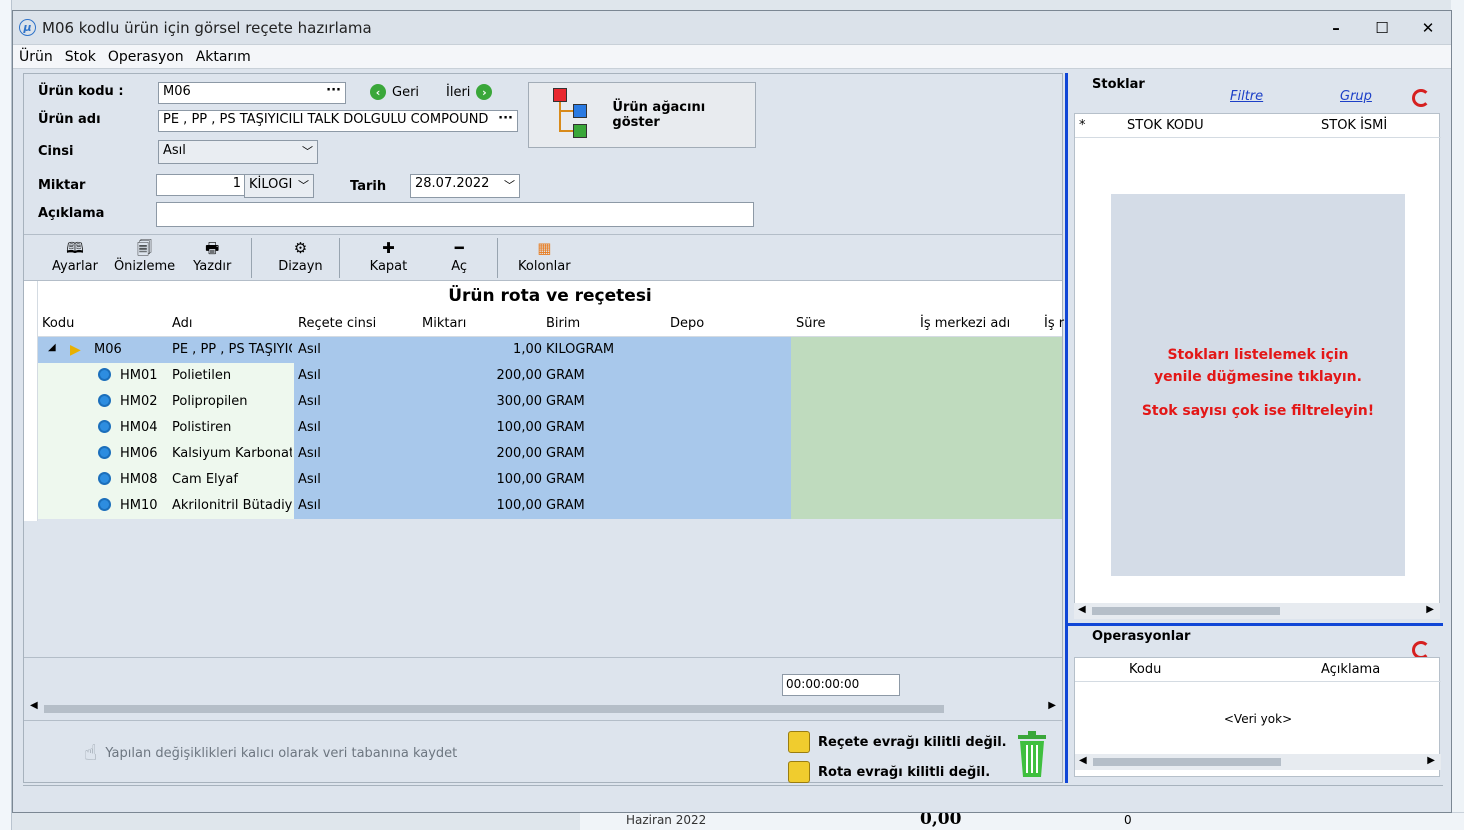 This screenshot has width=1464, height=830. What do you see at coordinates (139, 427) in the screenshot?
I see `row-code: HM04` at bounding box center [139, 427].